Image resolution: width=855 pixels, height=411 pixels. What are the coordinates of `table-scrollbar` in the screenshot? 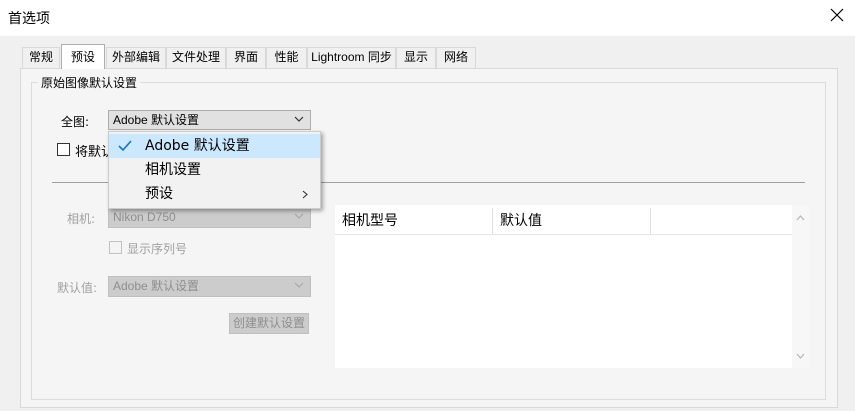 It's located at (800, 286).